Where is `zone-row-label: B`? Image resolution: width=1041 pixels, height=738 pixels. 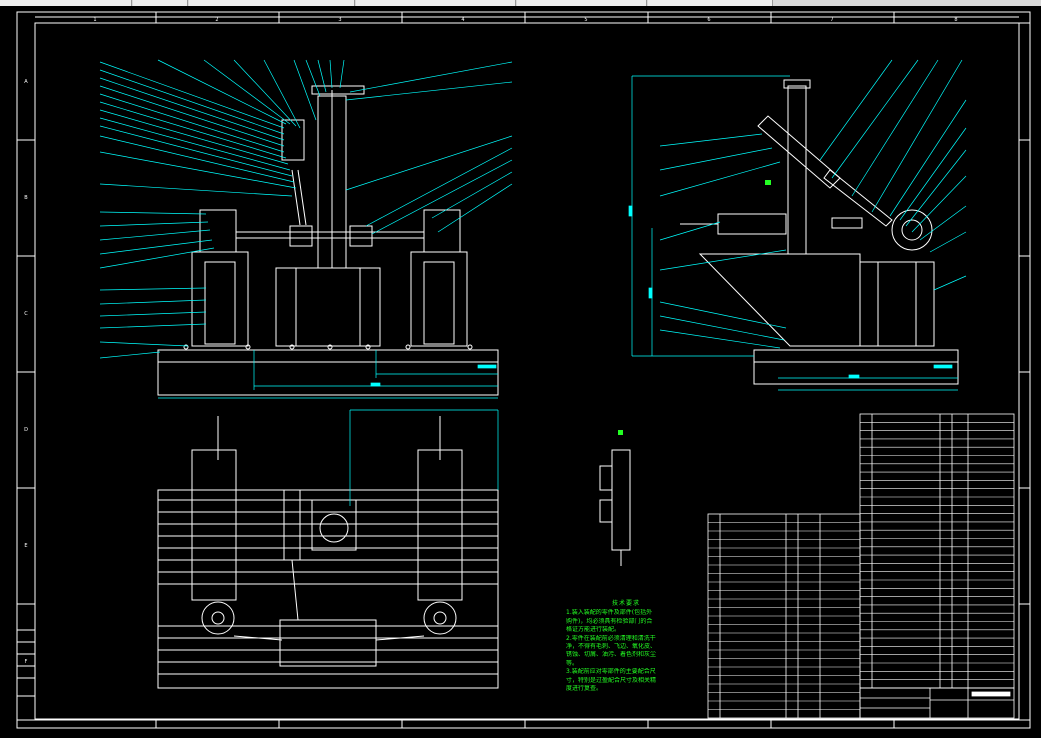 zone-row-label: B is located at coordinates (26, 198).